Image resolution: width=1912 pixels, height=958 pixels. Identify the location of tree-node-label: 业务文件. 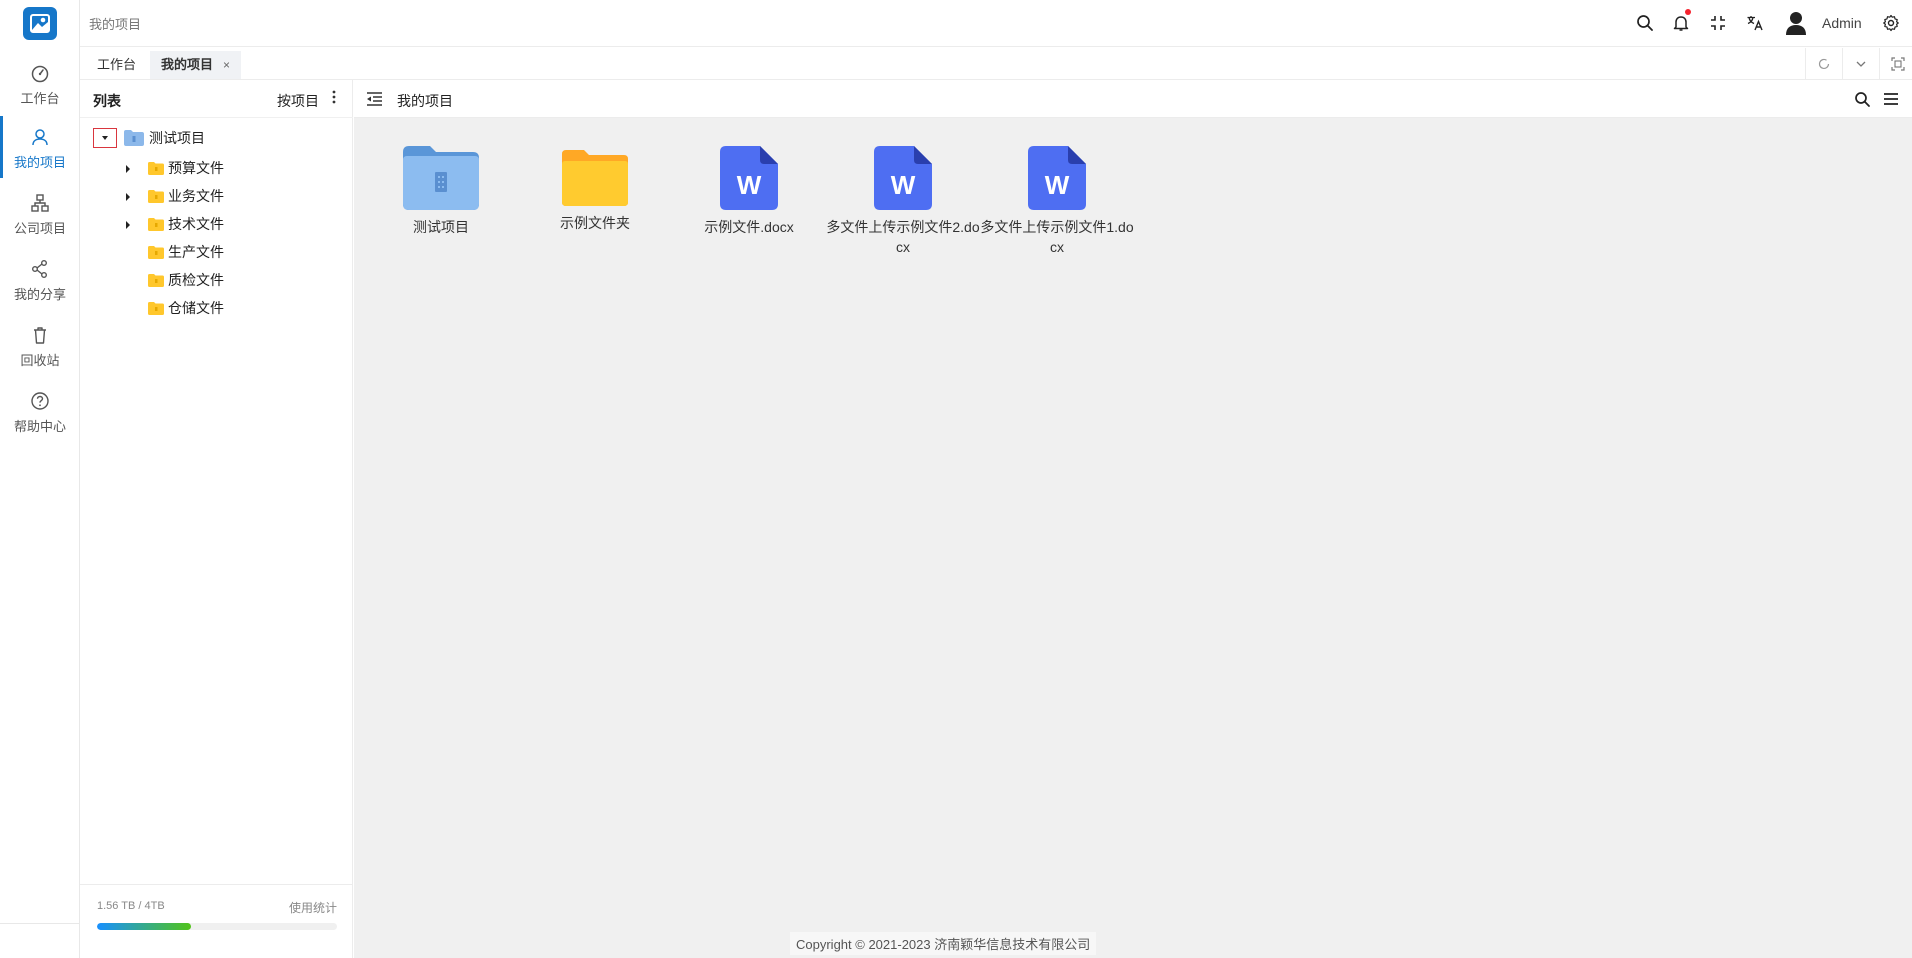
(196, 196).